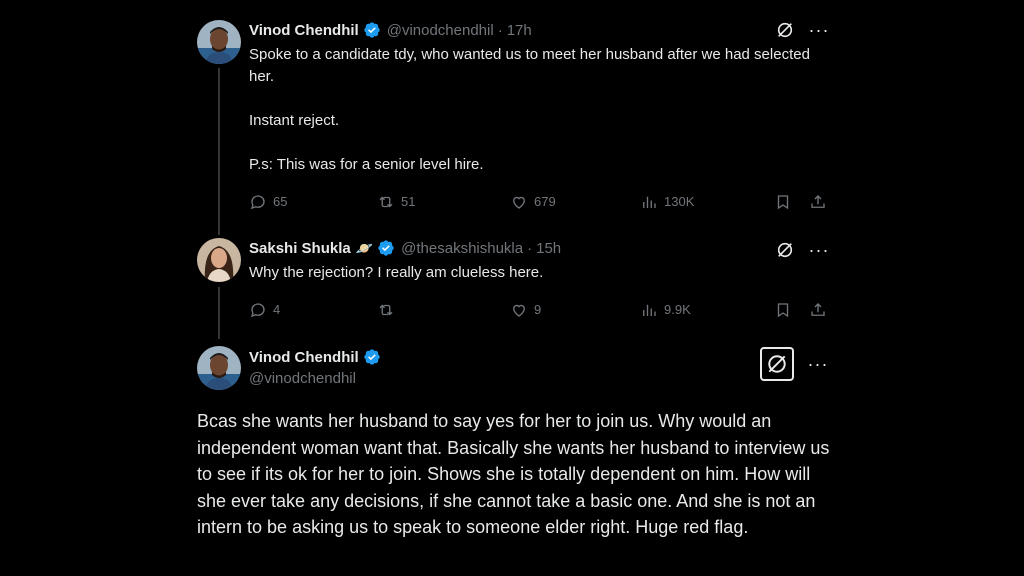 The image size is (1024, 576). I want to click on display-name: Sakshi Shukla, so click(300, 248).